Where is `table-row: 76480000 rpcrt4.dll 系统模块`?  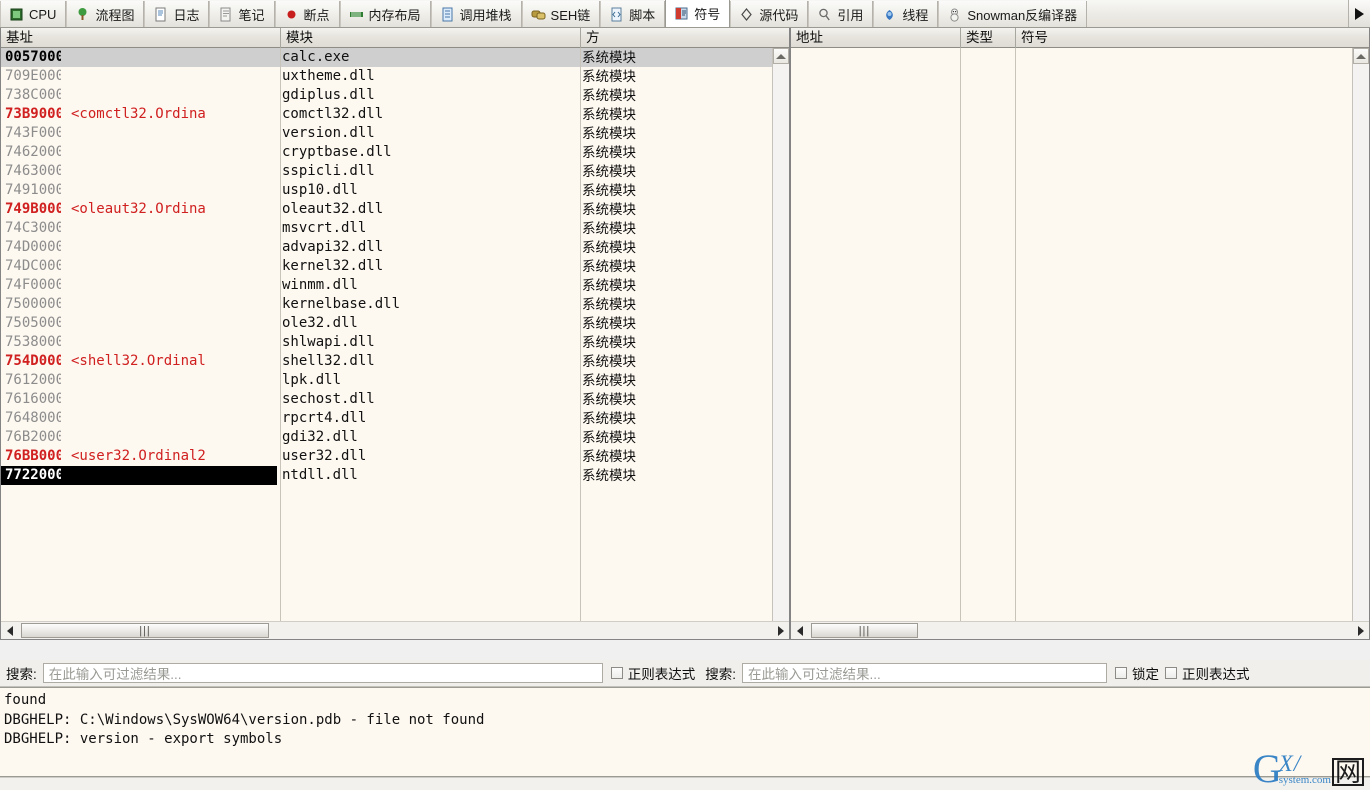 table-row: 76480000 rpcrt4.dll 系统模块 is located at coordinates (395, 418).